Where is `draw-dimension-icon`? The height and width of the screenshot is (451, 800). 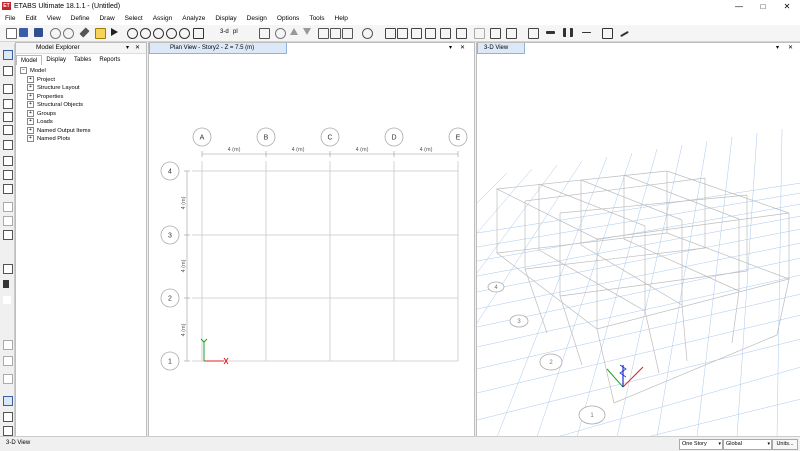 draw-dimension-icon is located at coordinates (8, 235).